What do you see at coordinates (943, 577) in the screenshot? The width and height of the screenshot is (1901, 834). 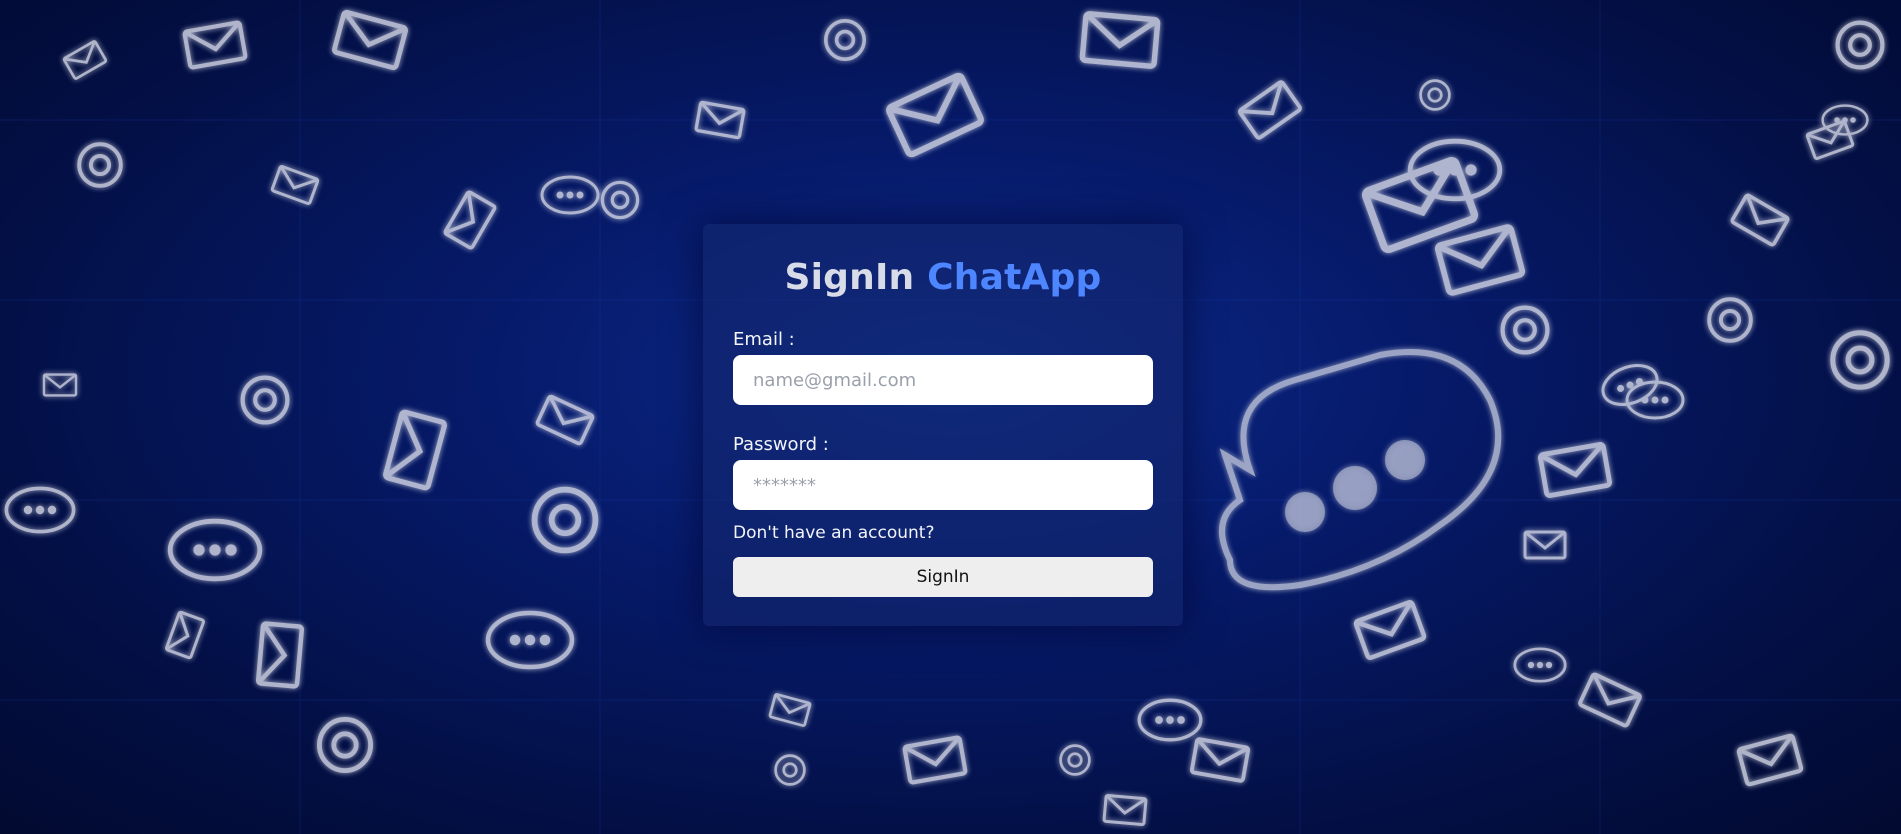 I see `signin-button: SignIn` at bounding box center [943, 577].